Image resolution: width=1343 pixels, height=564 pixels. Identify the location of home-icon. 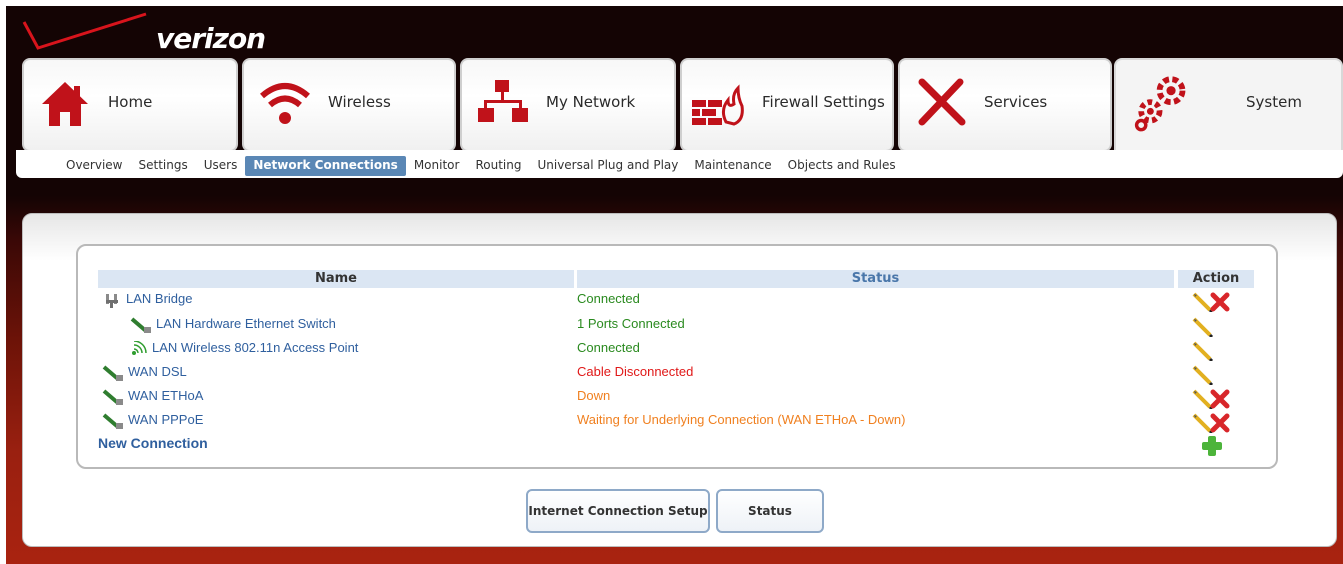
(65, 104).